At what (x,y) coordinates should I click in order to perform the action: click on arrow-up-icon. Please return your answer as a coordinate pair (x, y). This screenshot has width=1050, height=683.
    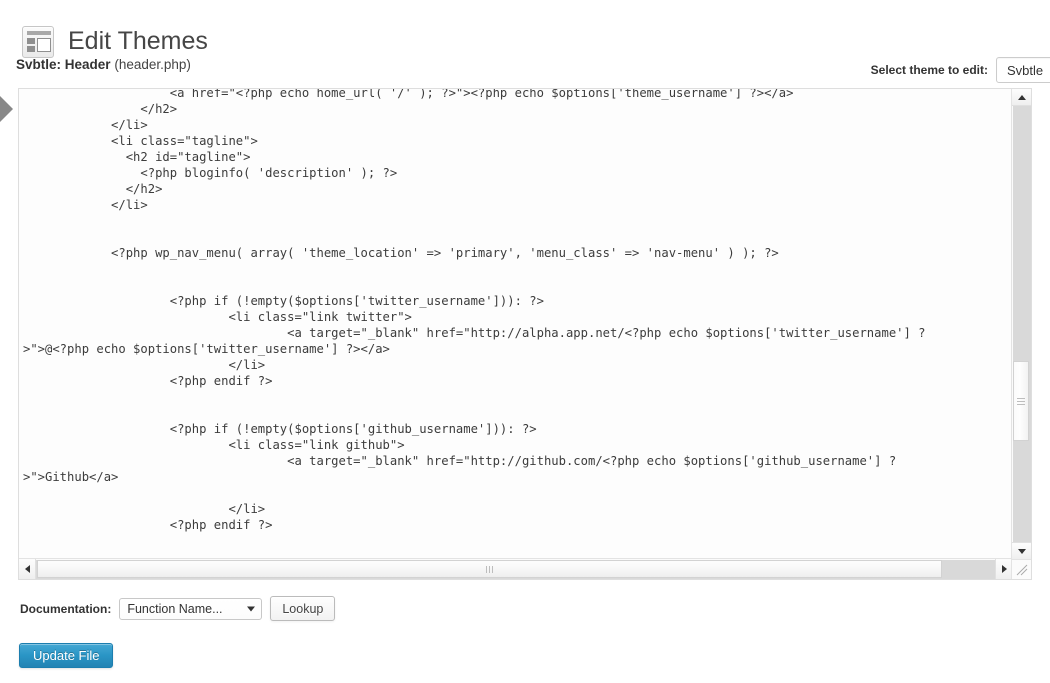
    Looking at the image, I should click on (1021, 97).